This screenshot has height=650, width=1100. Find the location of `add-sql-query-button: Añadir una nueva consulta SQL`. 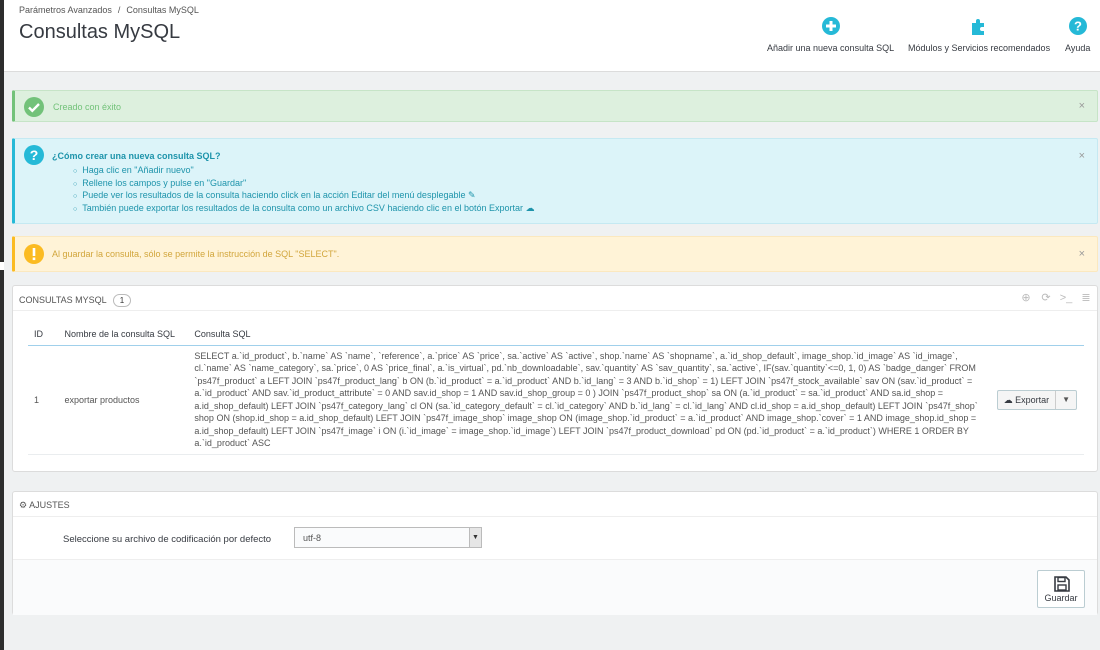

add-sql-query-button: Añadir una nueva consulta SQL is located at coordinates (830, 34).